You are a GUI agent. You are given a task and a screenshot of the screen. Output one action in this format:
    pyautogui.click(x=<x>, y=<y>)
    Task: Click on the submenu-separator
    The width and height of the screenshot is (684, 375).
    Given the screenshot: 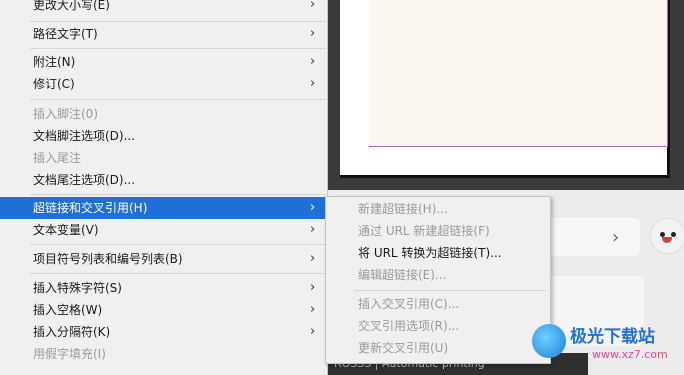 What is the action you would take?
    pyautogui.click(x=450, y=290)
    